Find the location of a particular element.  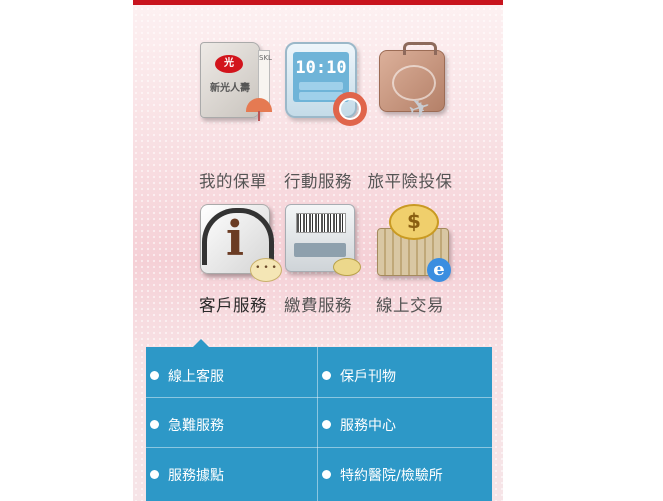

menu-item-service-locations: 服務據點 is located at coordinates (185, 474).